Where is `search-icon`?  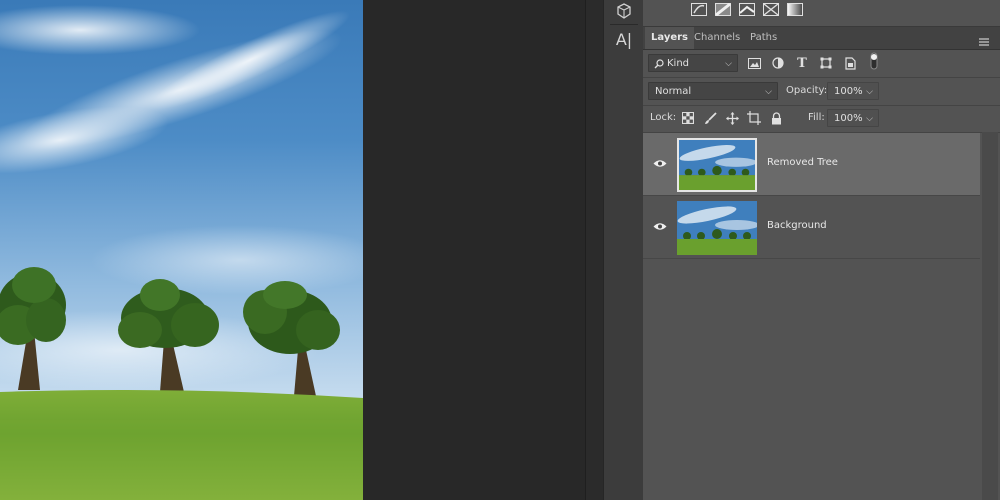
search-icon is located at coordinates (659, 64).